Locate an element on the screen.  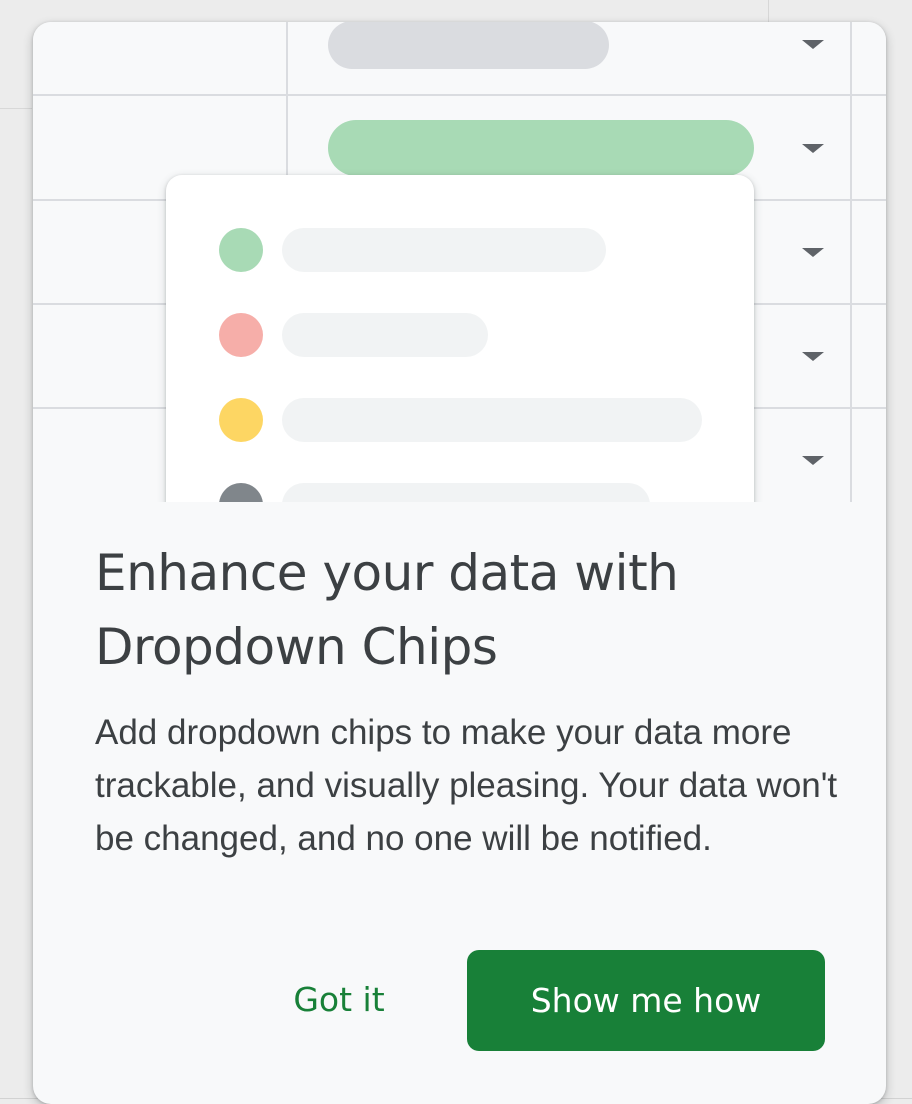
chip-placeholder-gray is located at coordinates (468, 45).